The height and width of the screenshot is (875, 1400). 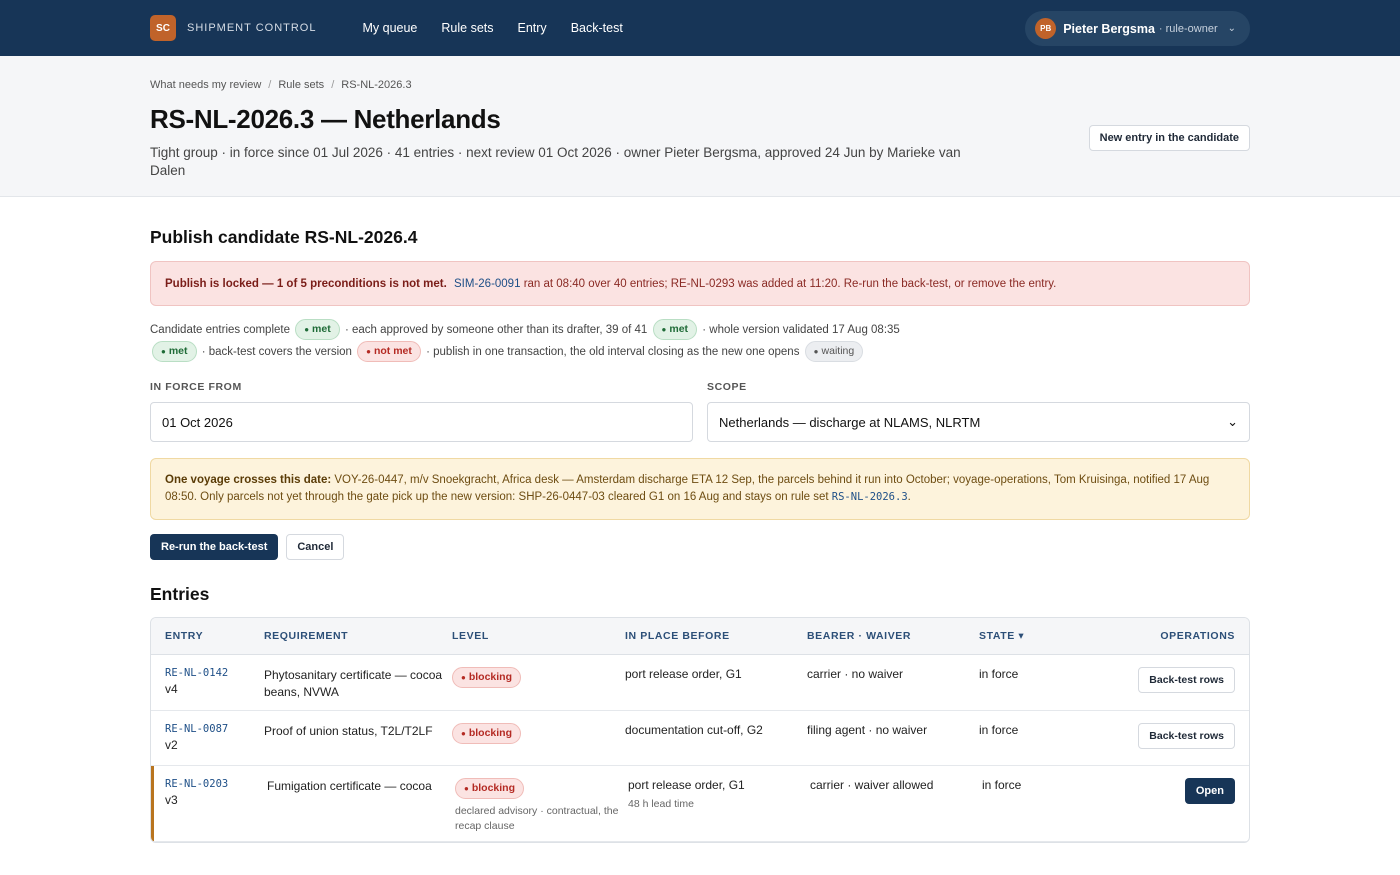 I want to click on rerun-back-test-button: Re-run the back-test, so click(x=214, y=547).